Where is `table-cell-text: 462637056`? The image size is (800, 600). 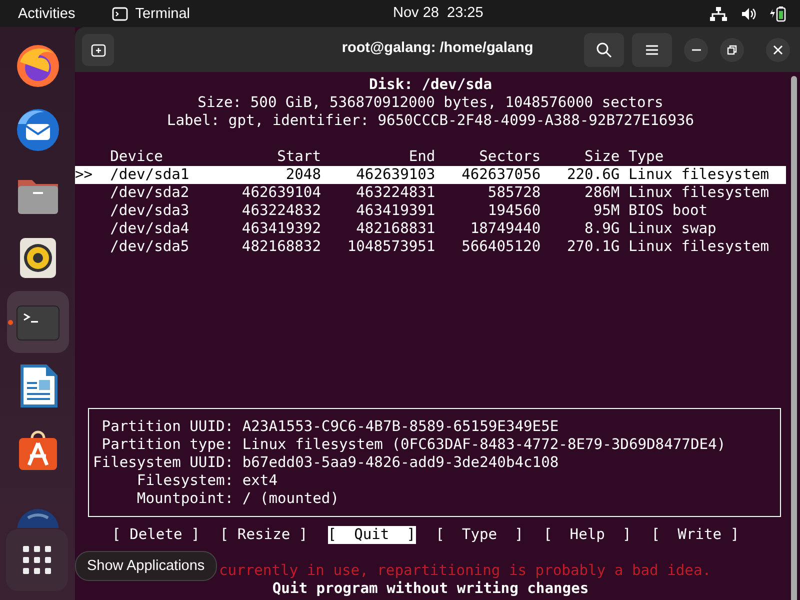 table-cell-text: 462637056 is located at coordinates (500, 175).